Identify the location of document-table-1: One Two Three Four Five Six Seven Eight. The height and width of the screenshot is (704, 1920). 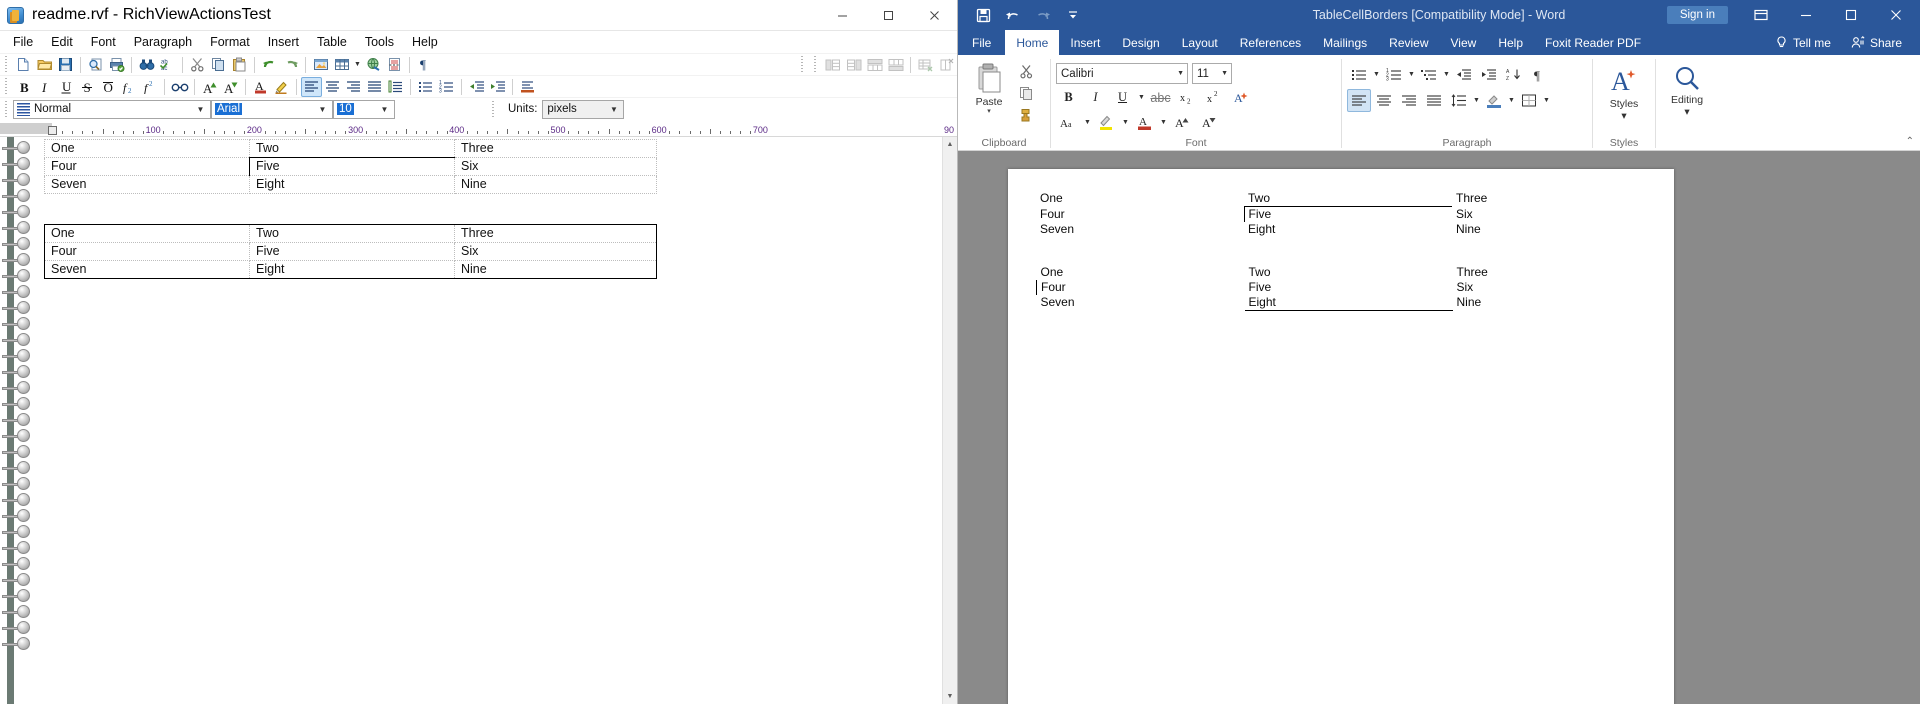
(350, 166).